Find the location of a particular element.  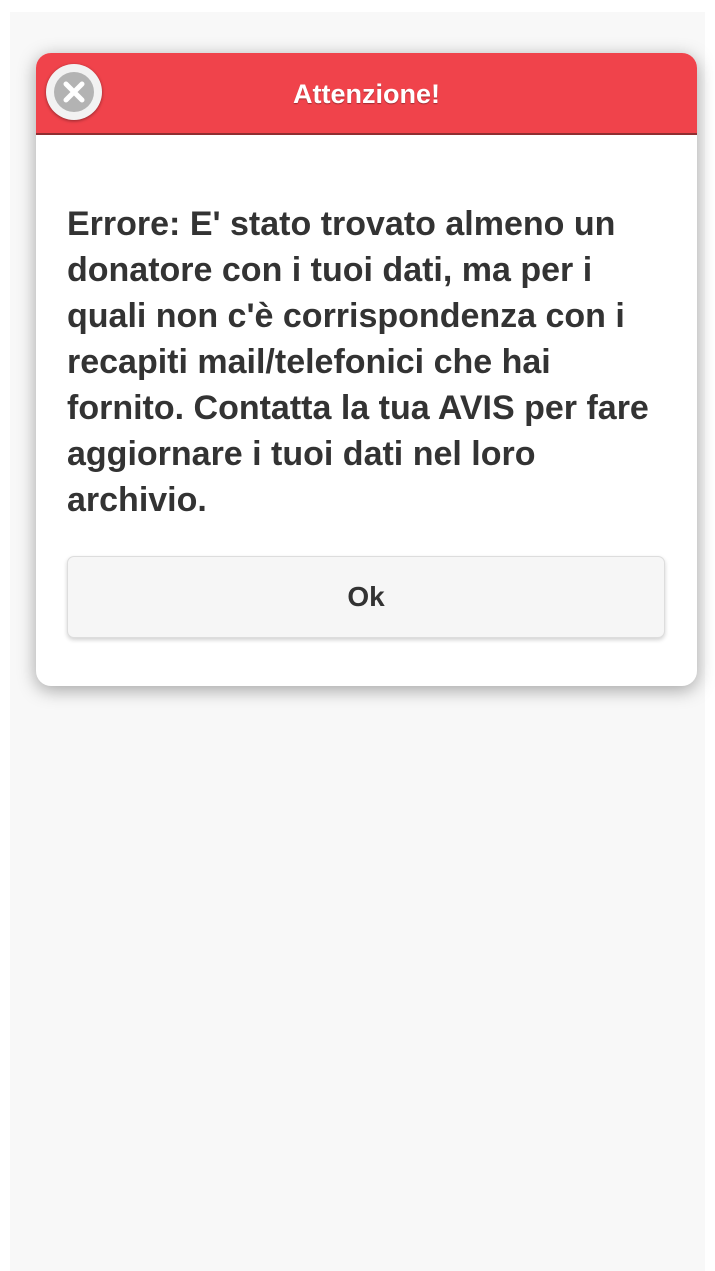

close-circle-icon is located at coordinates (74, 92).